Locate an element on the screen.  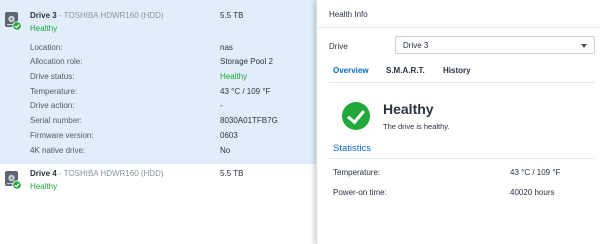
detail-value: nas is located at coordinates (226, 47).